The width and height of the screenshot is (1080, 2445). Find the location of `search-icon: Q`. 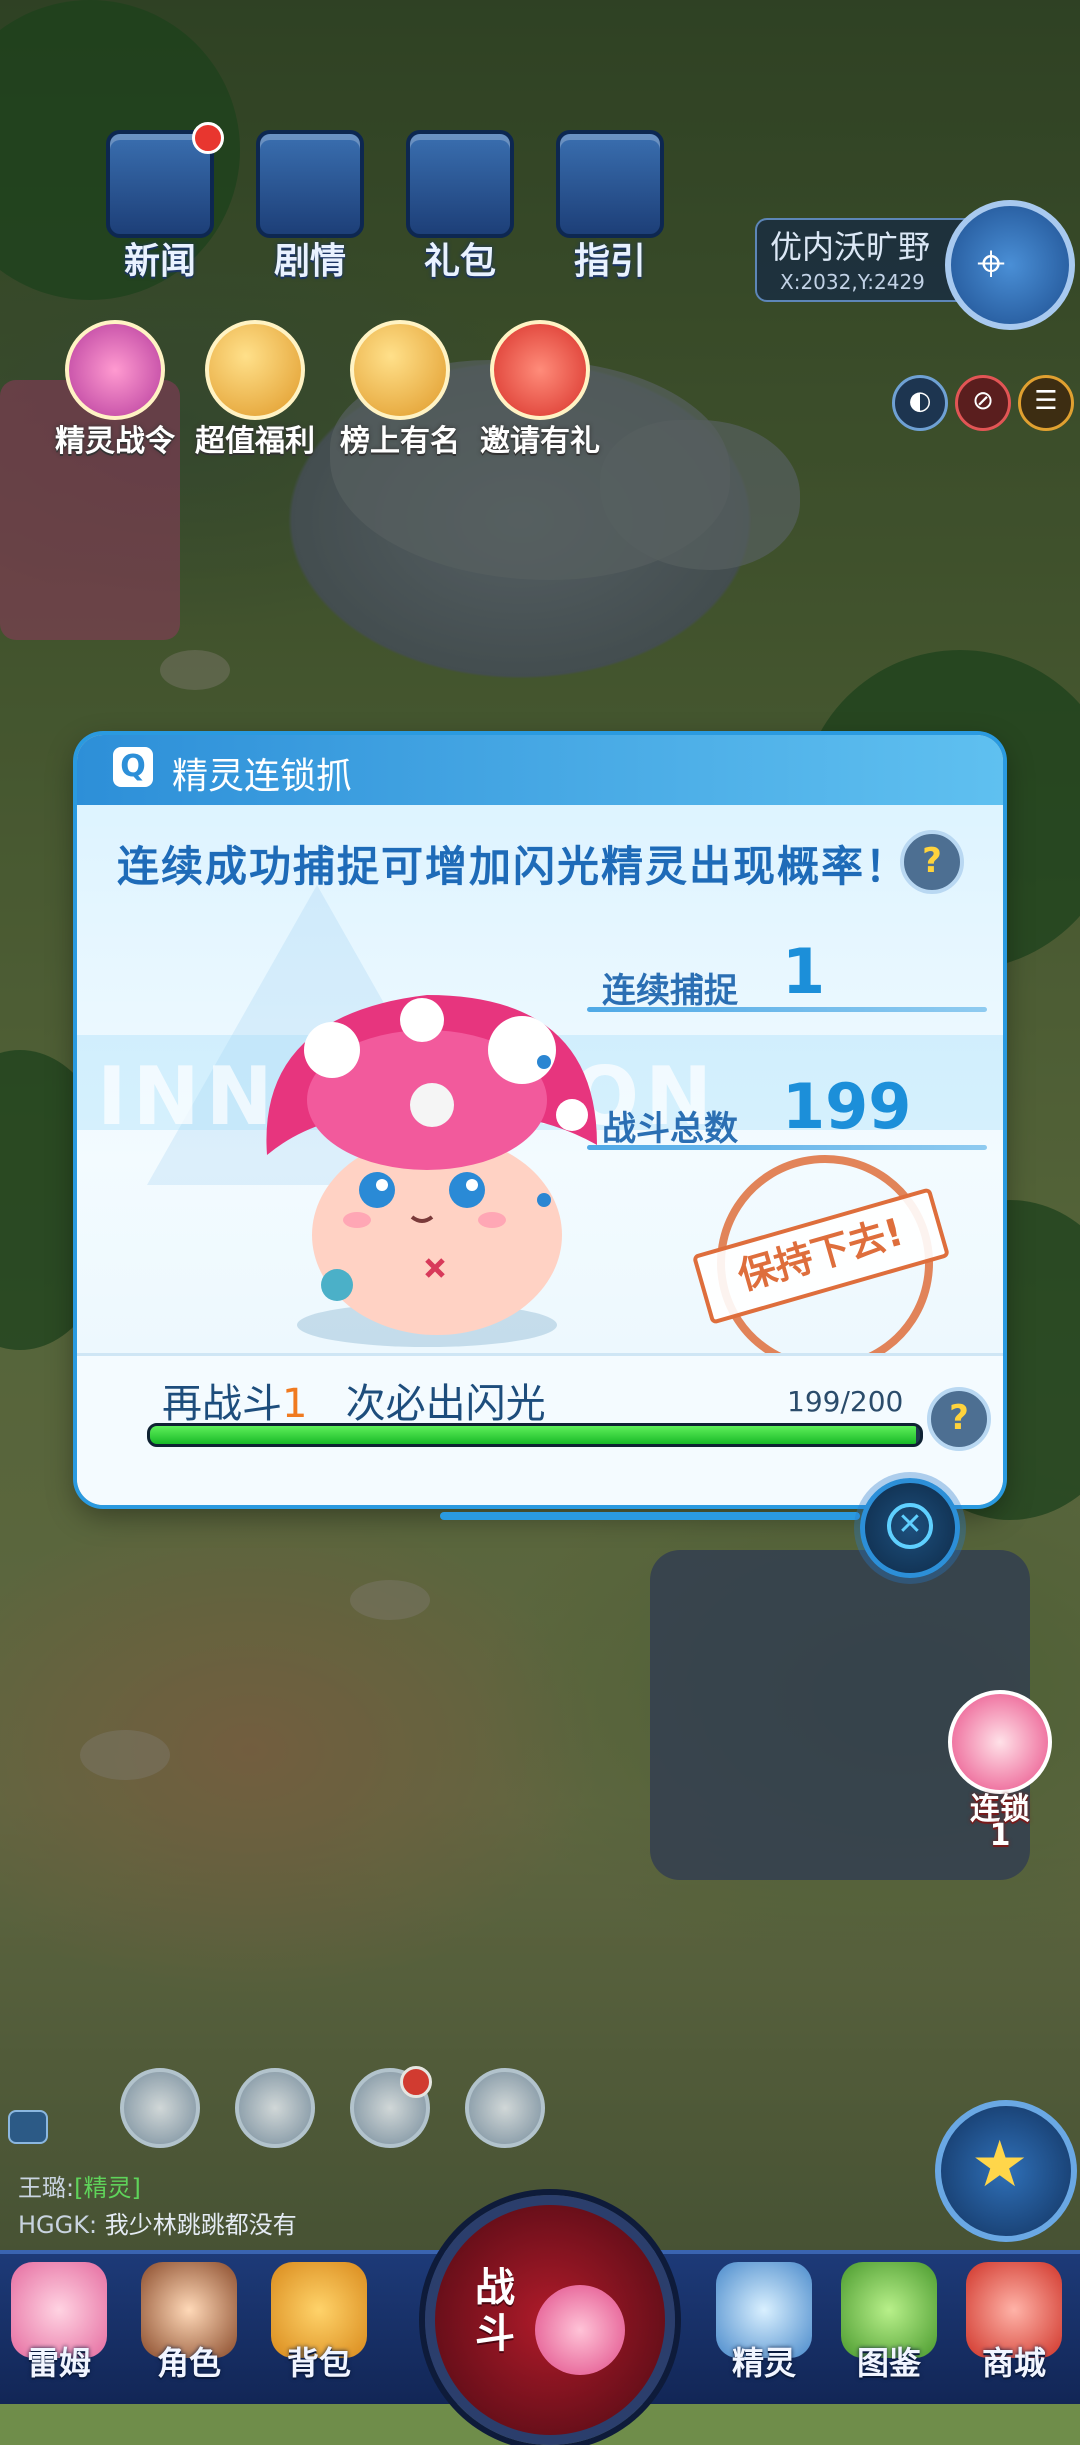

search-icon: Q is located at coordinates (133, 767).